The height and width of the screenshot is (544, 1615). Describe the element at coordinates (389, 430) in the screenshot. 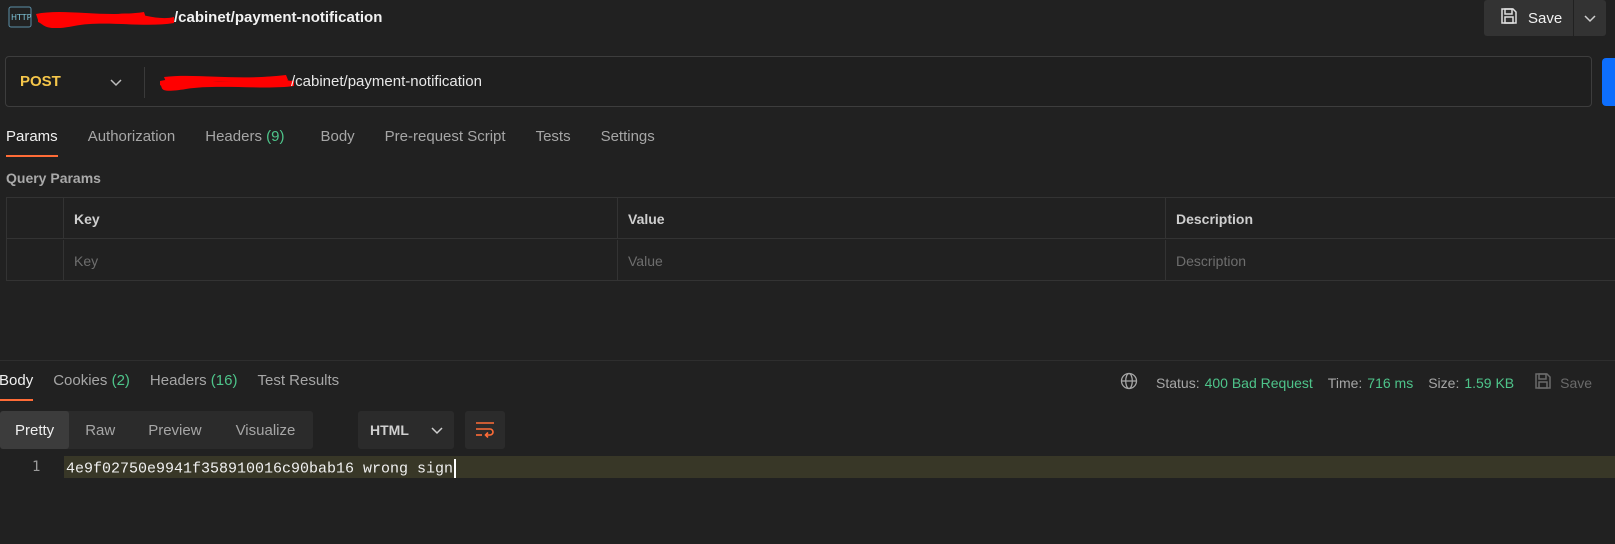

I see `language-value: HTML` at that location.